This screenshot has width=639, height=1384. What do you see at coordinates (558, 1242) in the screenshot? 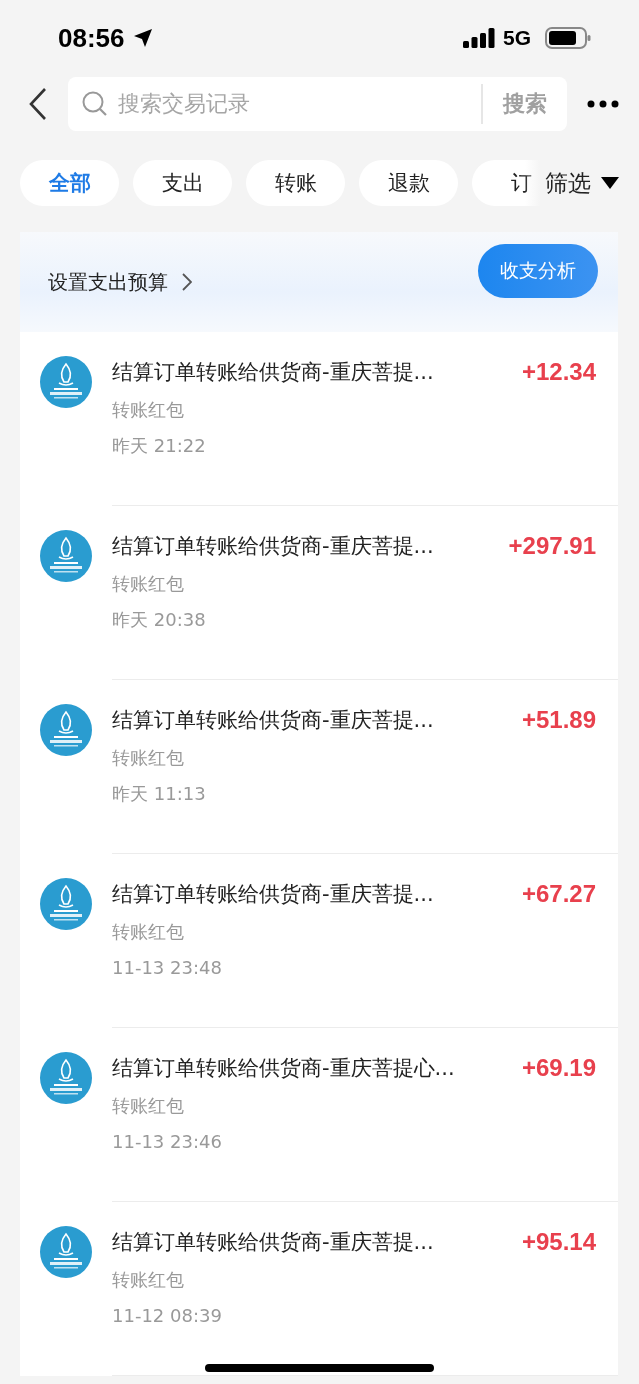
I see `transaction-amount: +95.14` at bounding box center [558, 1242].